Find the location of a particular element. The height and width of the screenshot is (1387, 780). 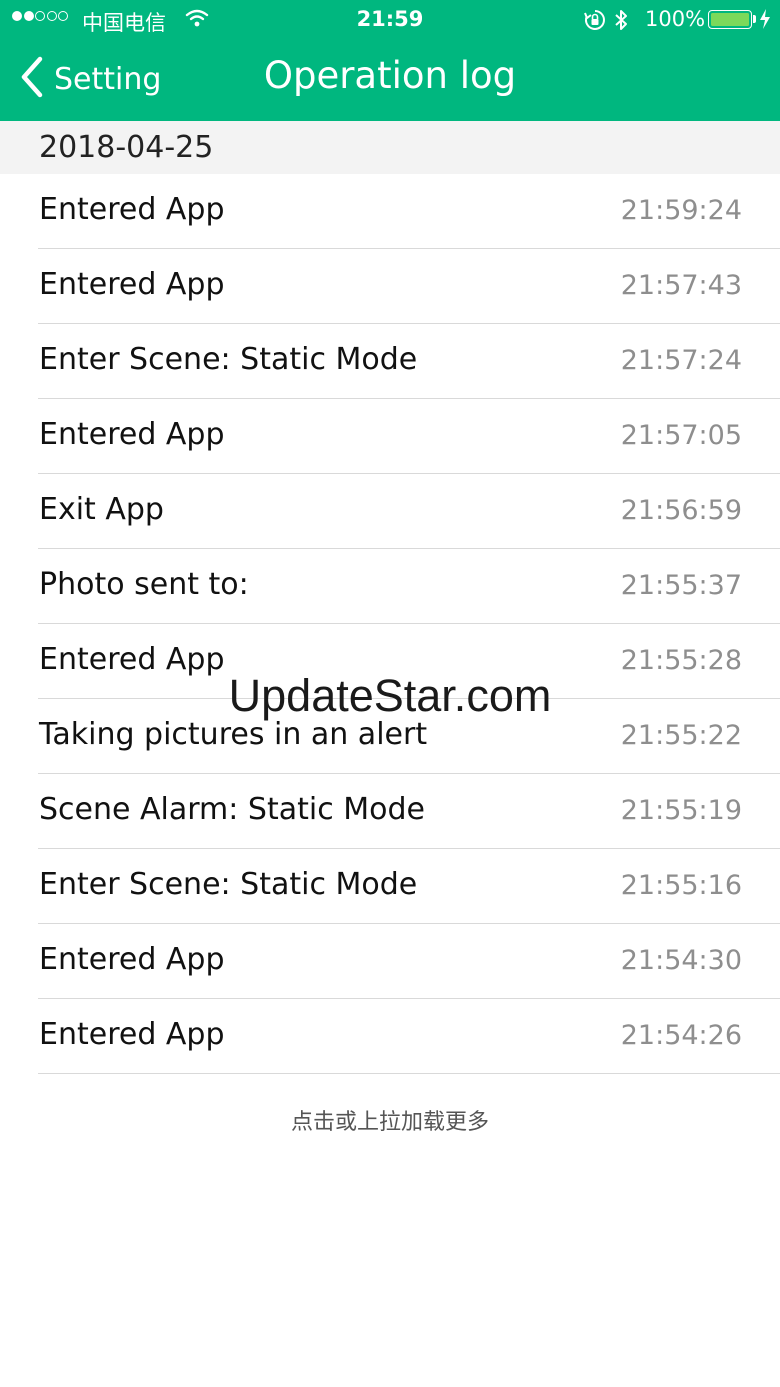

log-entry: Entered App 21:55:28 is located at coordinates (390, 661).